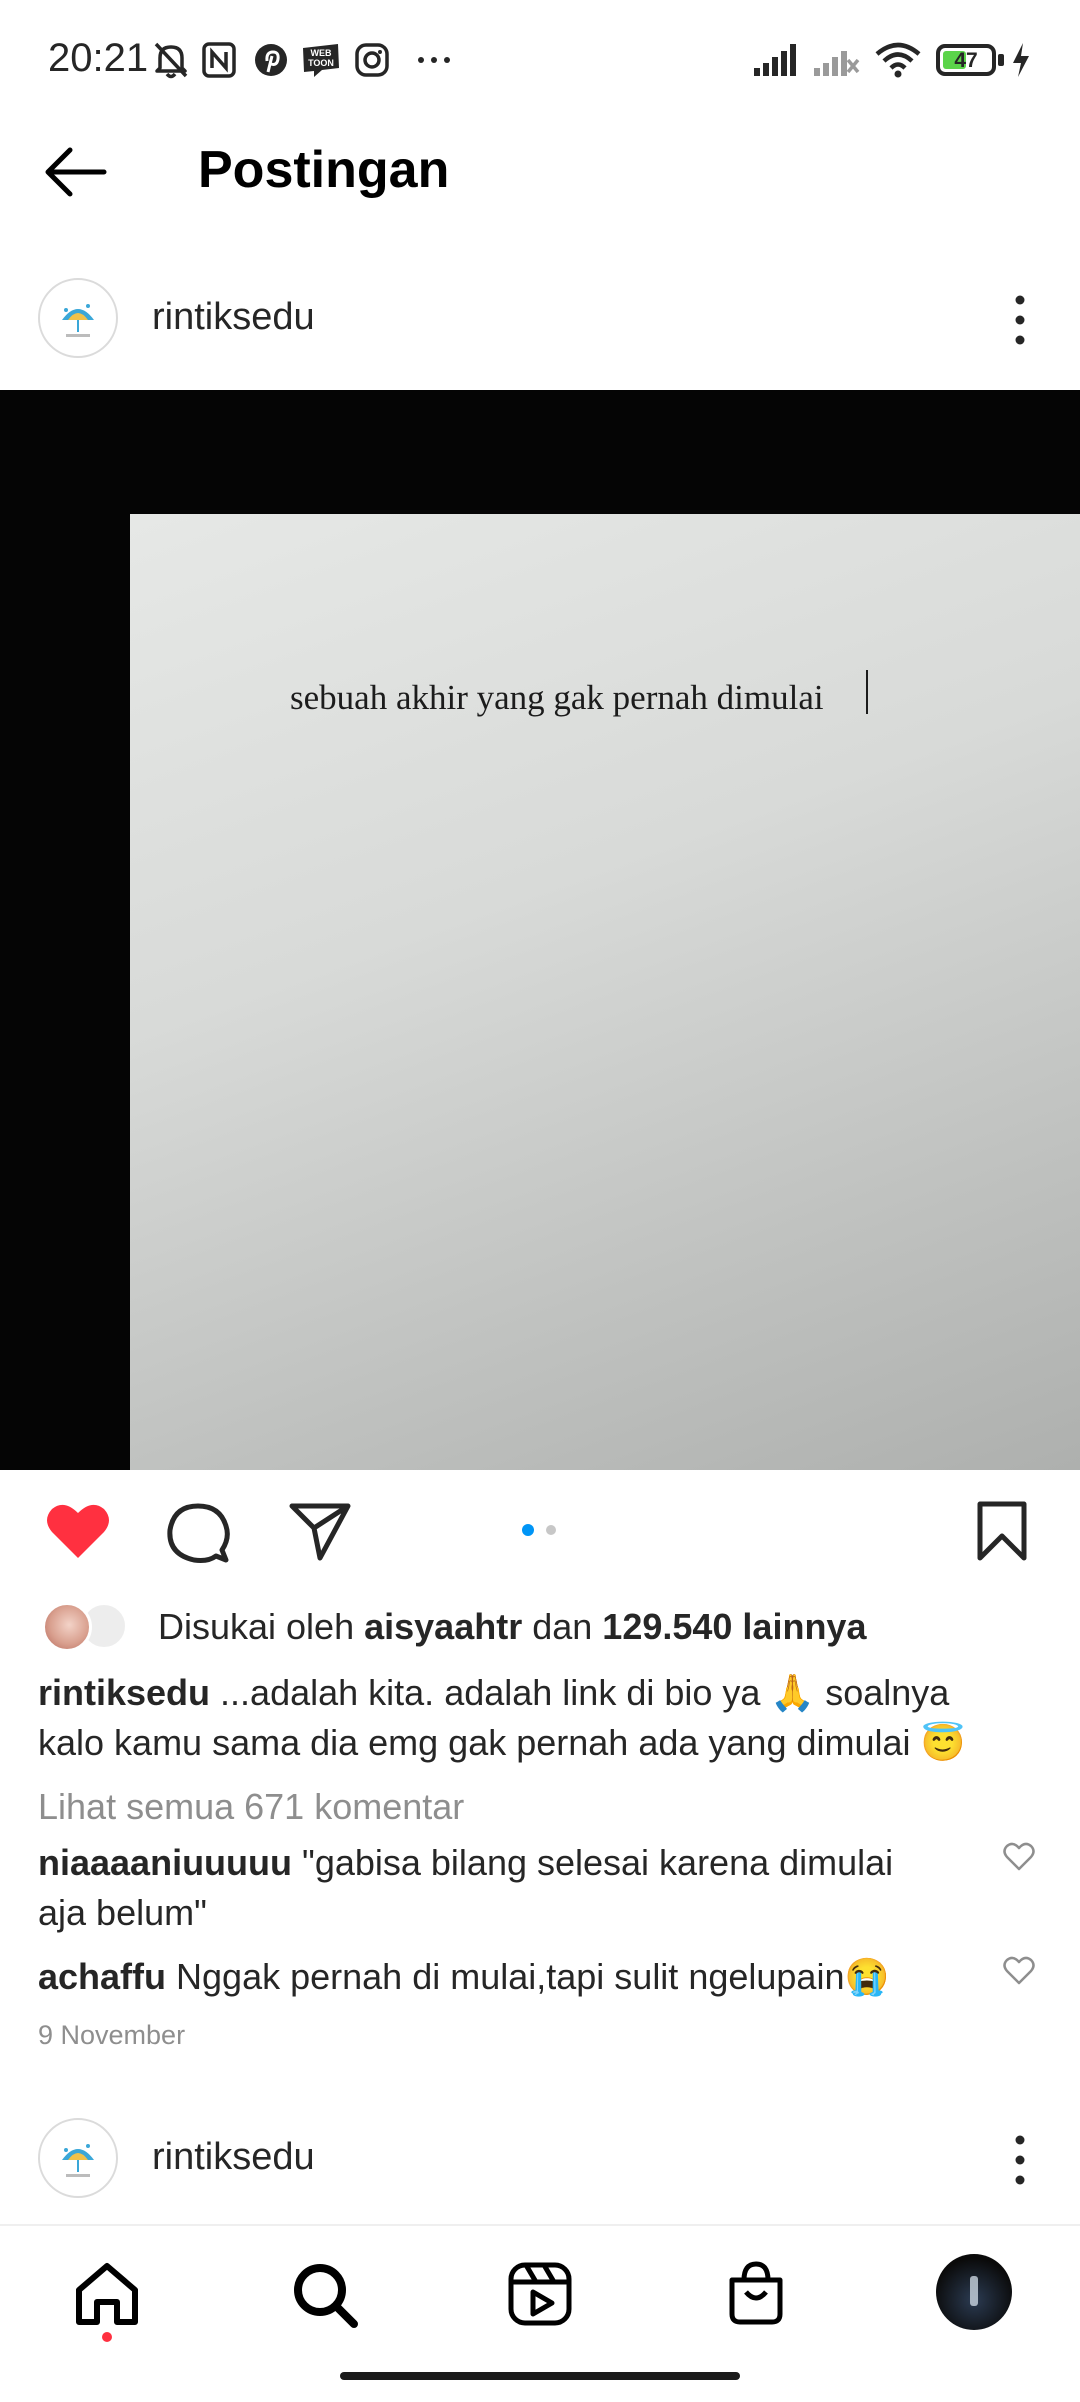 This screenshot has height=2402, width=1080. I want to click on caption-username: rintiksedu, so click(124, 1692).